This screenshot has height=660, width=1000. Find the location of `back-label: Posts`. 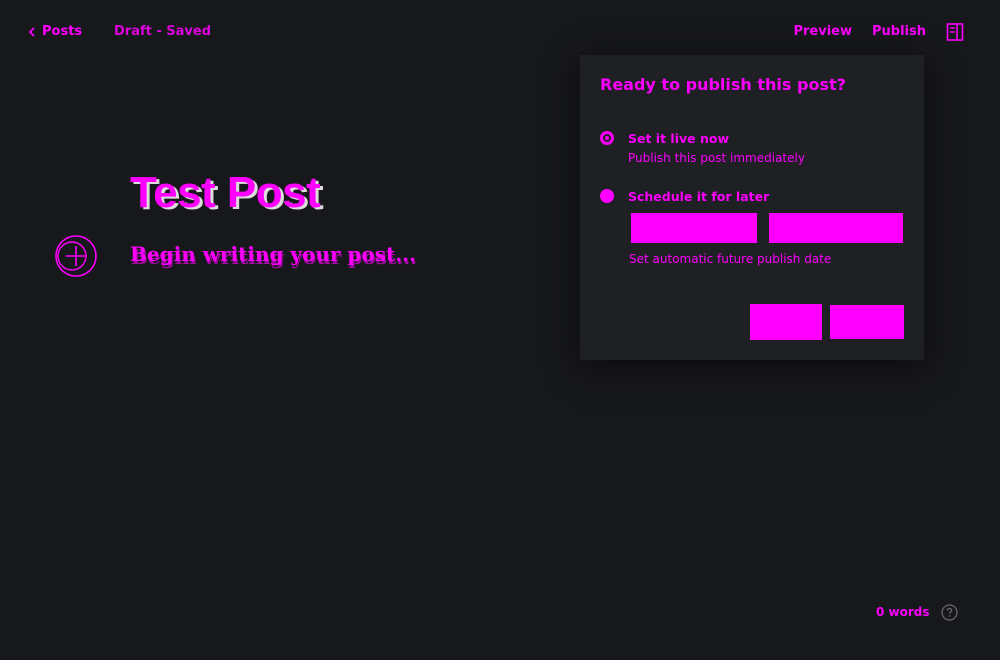

back-label: Posts is located at coordinates (62, 31).